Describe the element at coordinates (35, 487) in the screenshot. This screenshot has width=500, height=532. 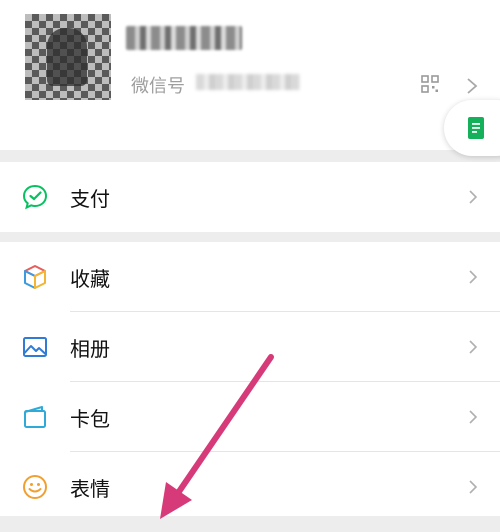
I see `smiley-icon` at that location.